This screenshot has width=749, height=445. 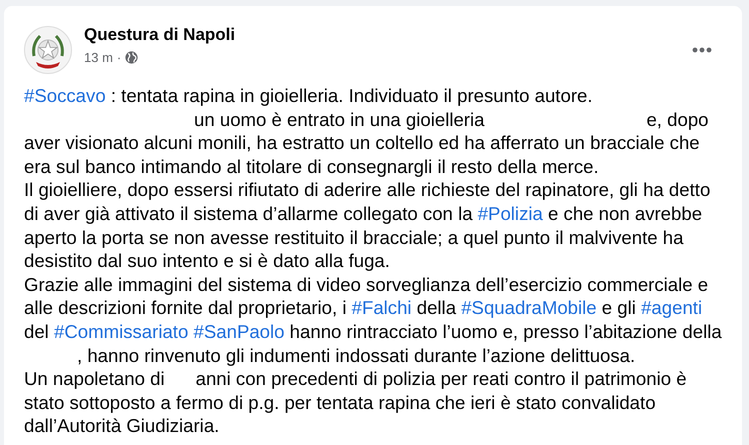 What do you see at coordinates (437, 307) in the screenshot?
I see `post-text: della` at bounding box center [437, 307].